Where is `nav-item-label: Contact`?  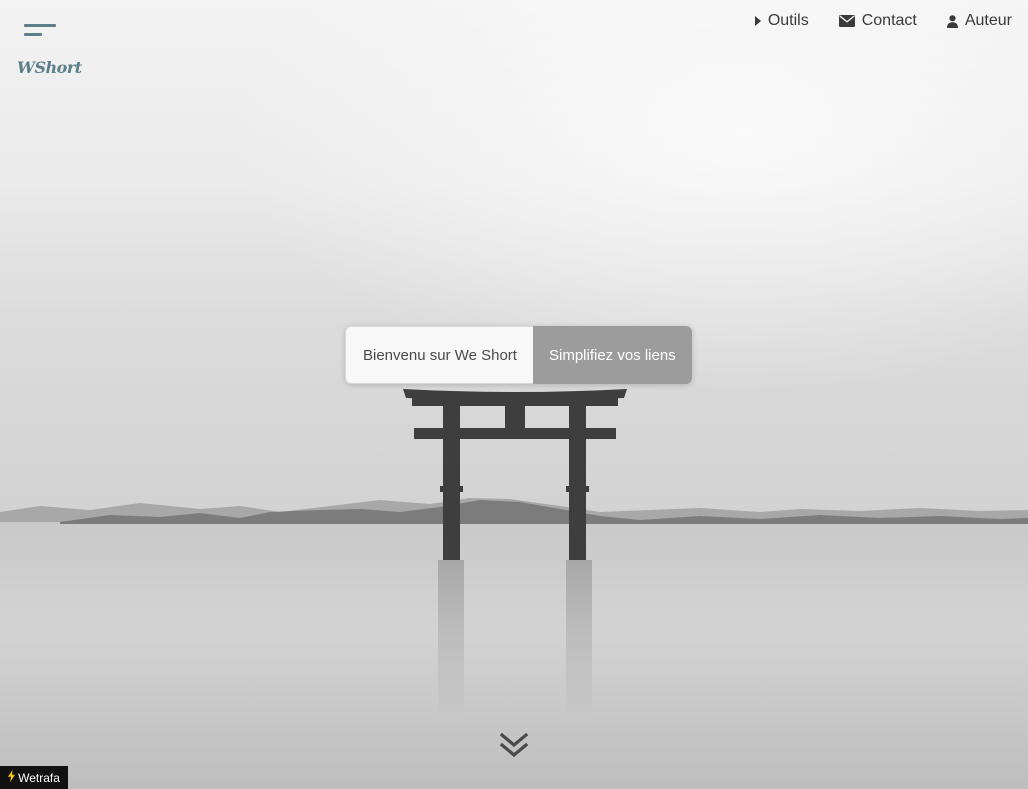 nav-item-label: Contact is located at coordinates (889, 20).